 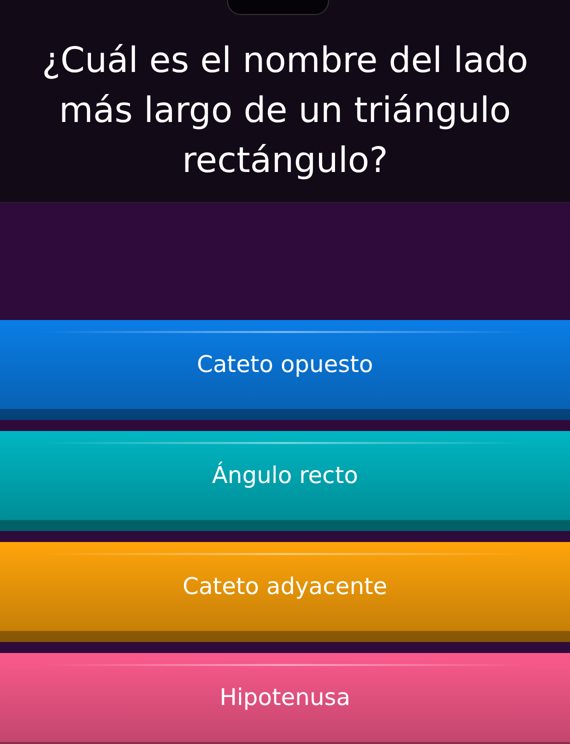 What do you see at coordinates (285, 370) in the screenshot?
I see `answer-button: Cateto opuesto` at bounding box center [285, 370].